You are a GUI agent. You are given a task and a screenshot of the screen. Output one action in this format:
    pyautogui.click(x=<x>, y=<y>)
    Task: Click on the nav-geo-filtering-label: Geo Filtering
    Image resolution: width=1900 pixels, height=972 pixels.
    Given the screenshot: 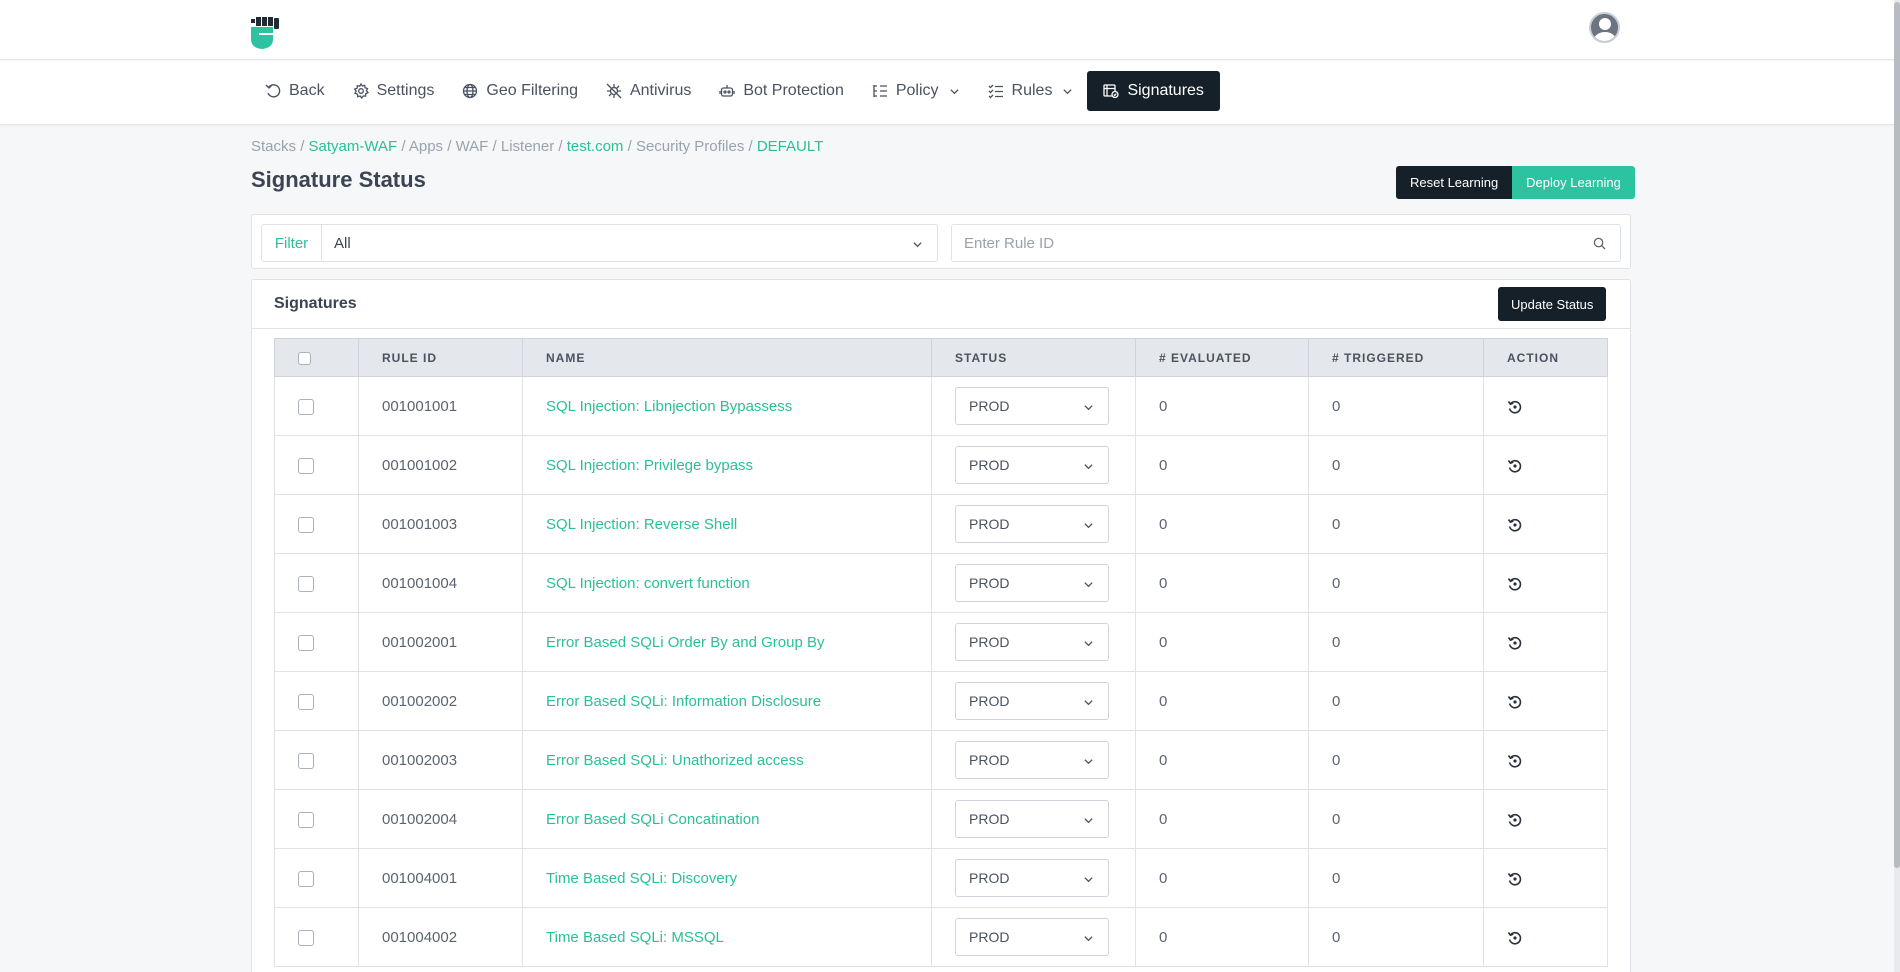 What is the action you would take?
    pyautogui.click(x=532, y=90)
    